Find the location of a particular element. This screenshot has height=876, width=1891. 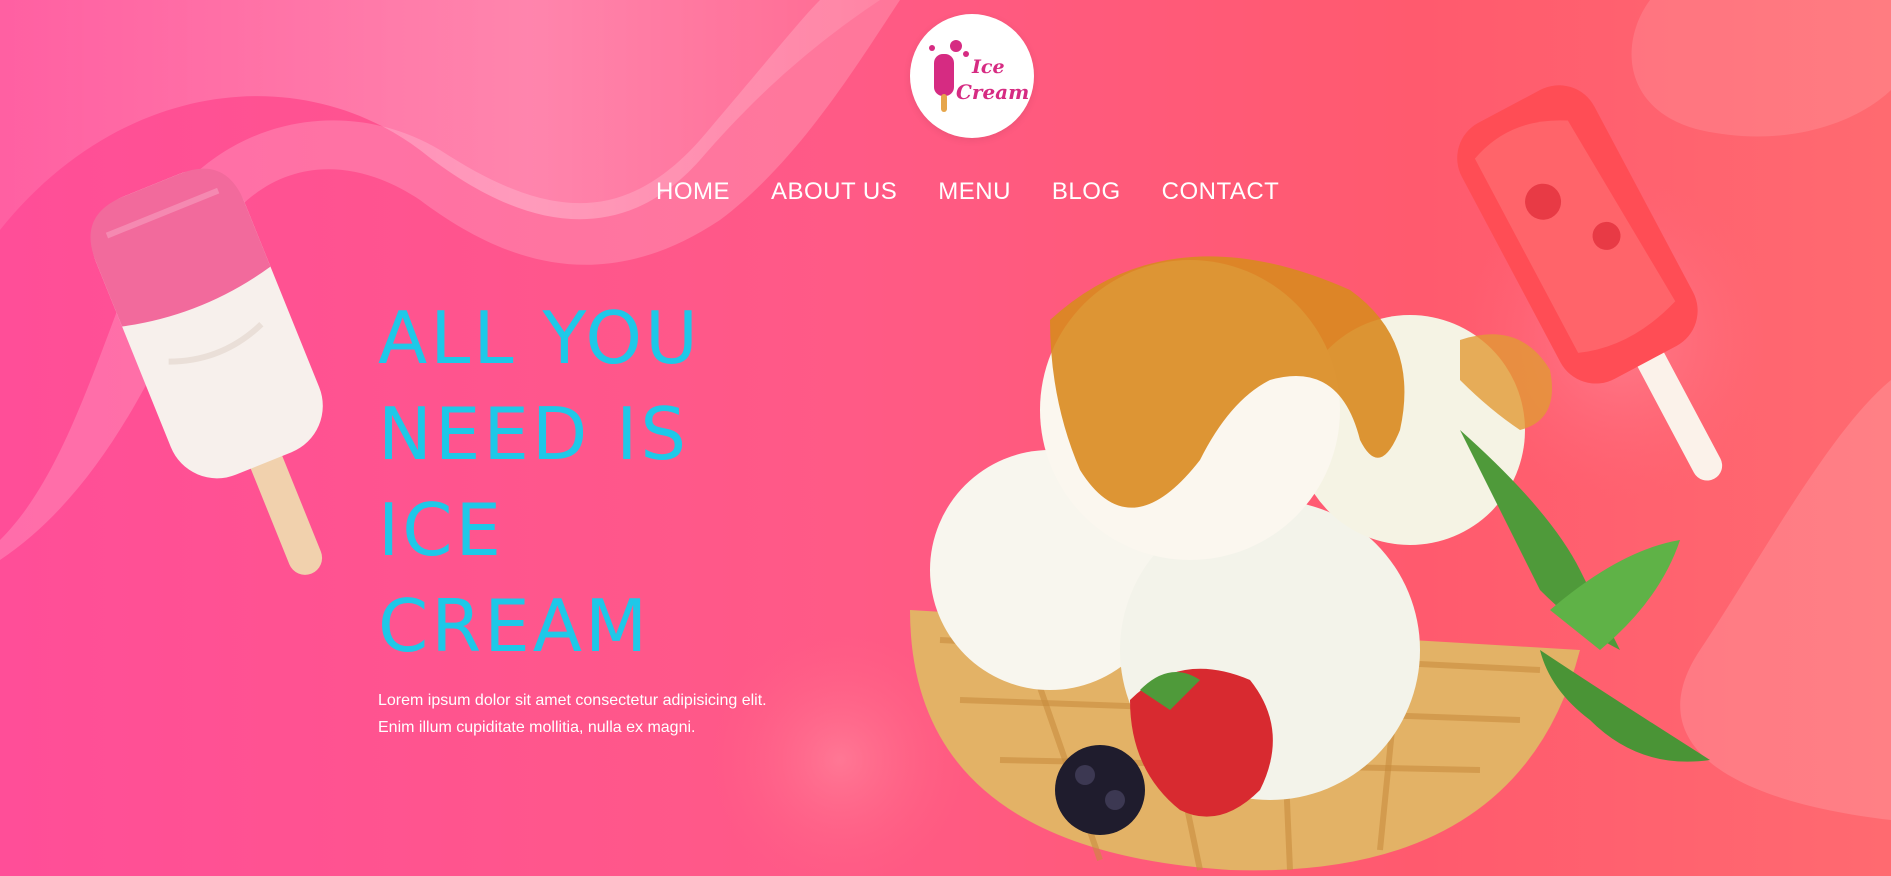

nav-blog: BLOG is located at coordinates (1086, 192).